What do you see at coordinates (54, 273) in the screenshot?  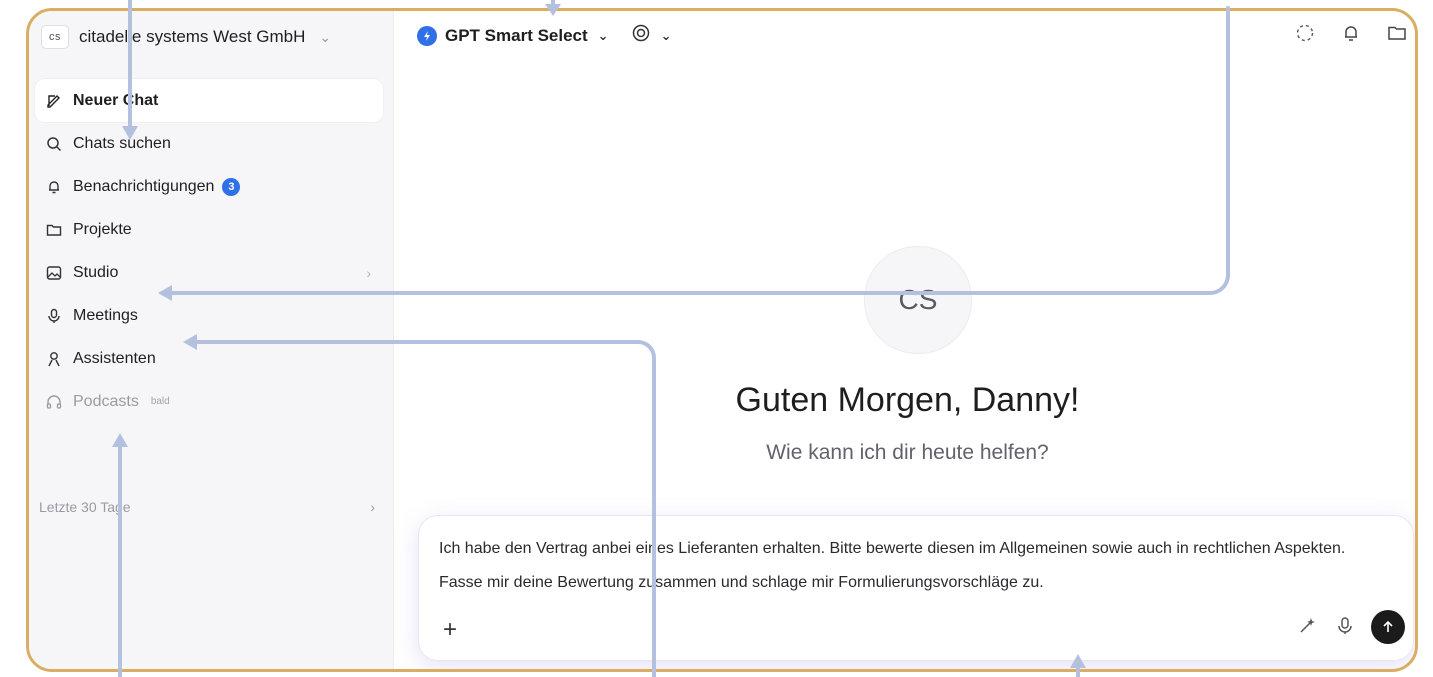 I see `image-icon` at bounding box center [54, 273].